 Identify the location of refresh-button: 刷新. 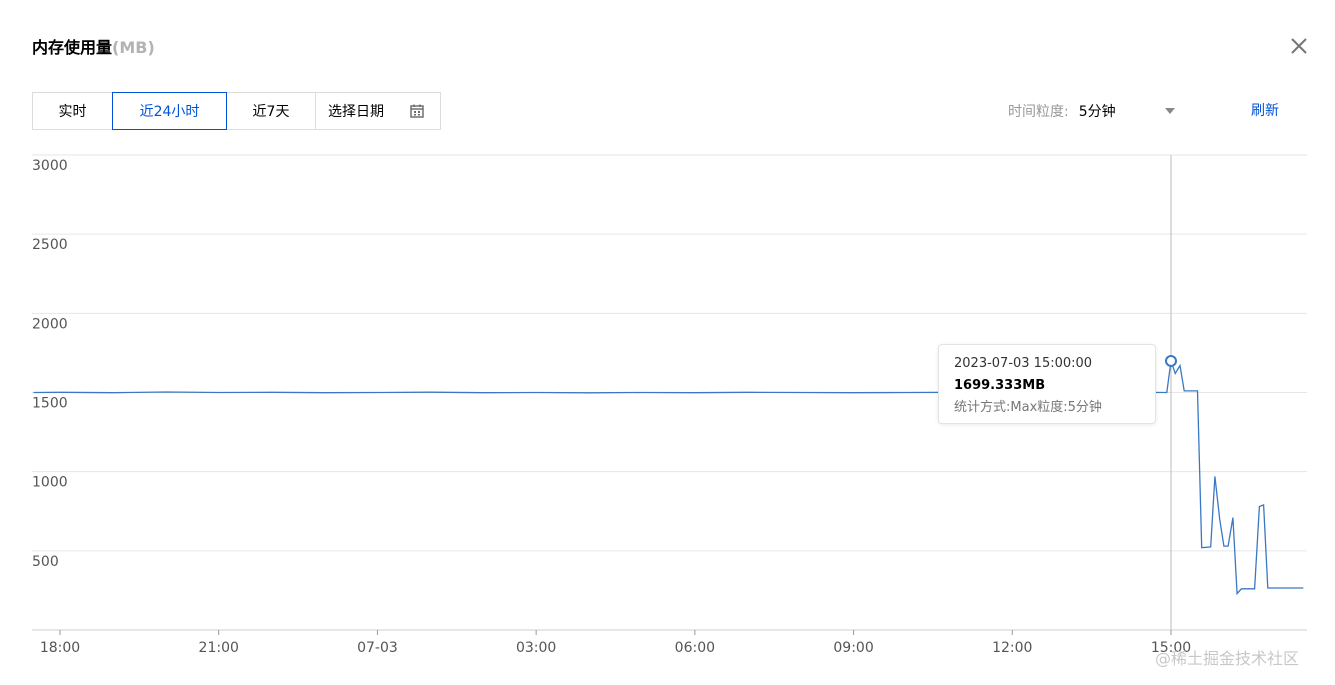
(1265, 110).